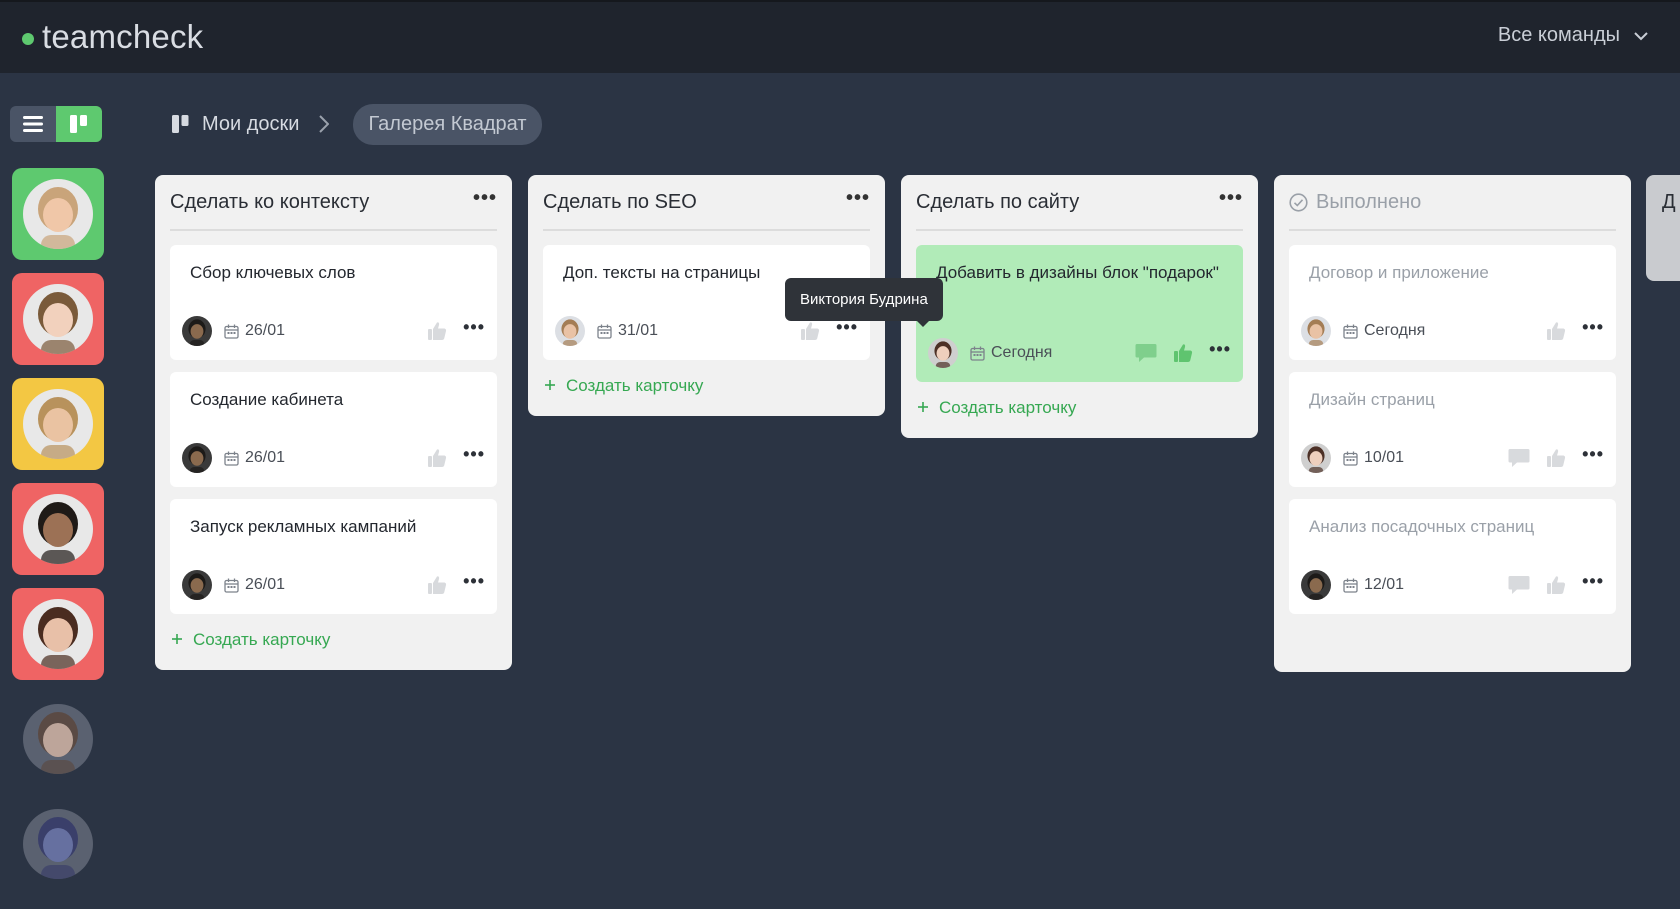 This screenshot has height=909, width=1680. I want to click on breadcrumb-current-board: Галерея Квадрат, so click(447, 124).